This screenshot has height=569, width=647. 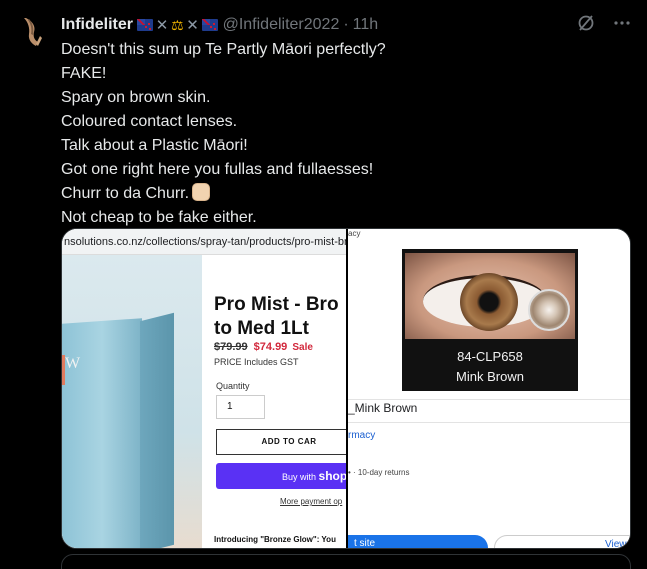 I want to click on tweet-line: FAKE!, so click(x=84, y=73).